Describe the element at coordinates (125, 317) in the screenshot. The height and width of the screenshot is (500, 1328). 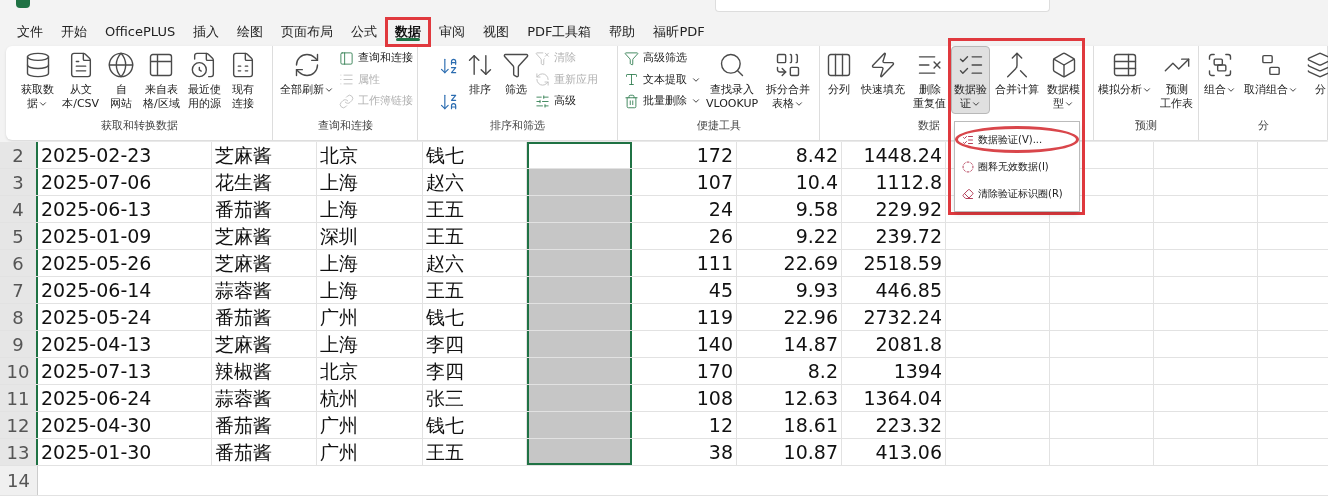
I see `table-cell: 2025-05-24` at that location.